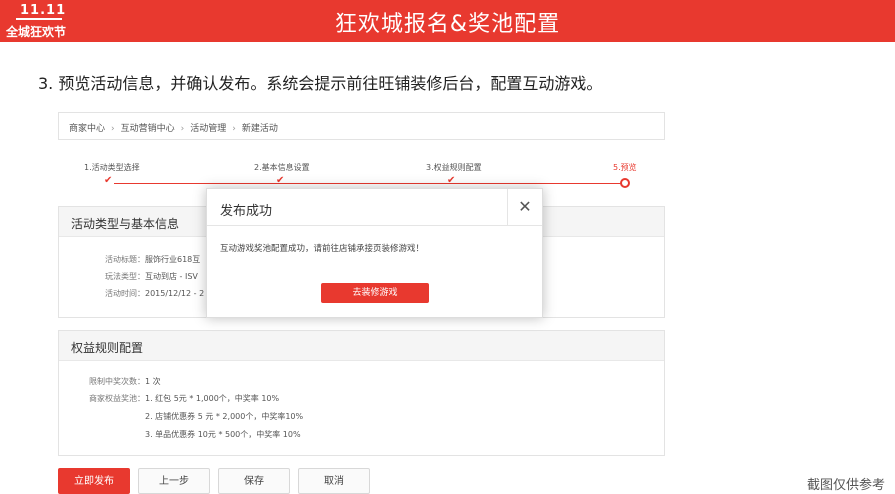  I want to click on breadcrumb-item: 商家中心, so click(87, 129).